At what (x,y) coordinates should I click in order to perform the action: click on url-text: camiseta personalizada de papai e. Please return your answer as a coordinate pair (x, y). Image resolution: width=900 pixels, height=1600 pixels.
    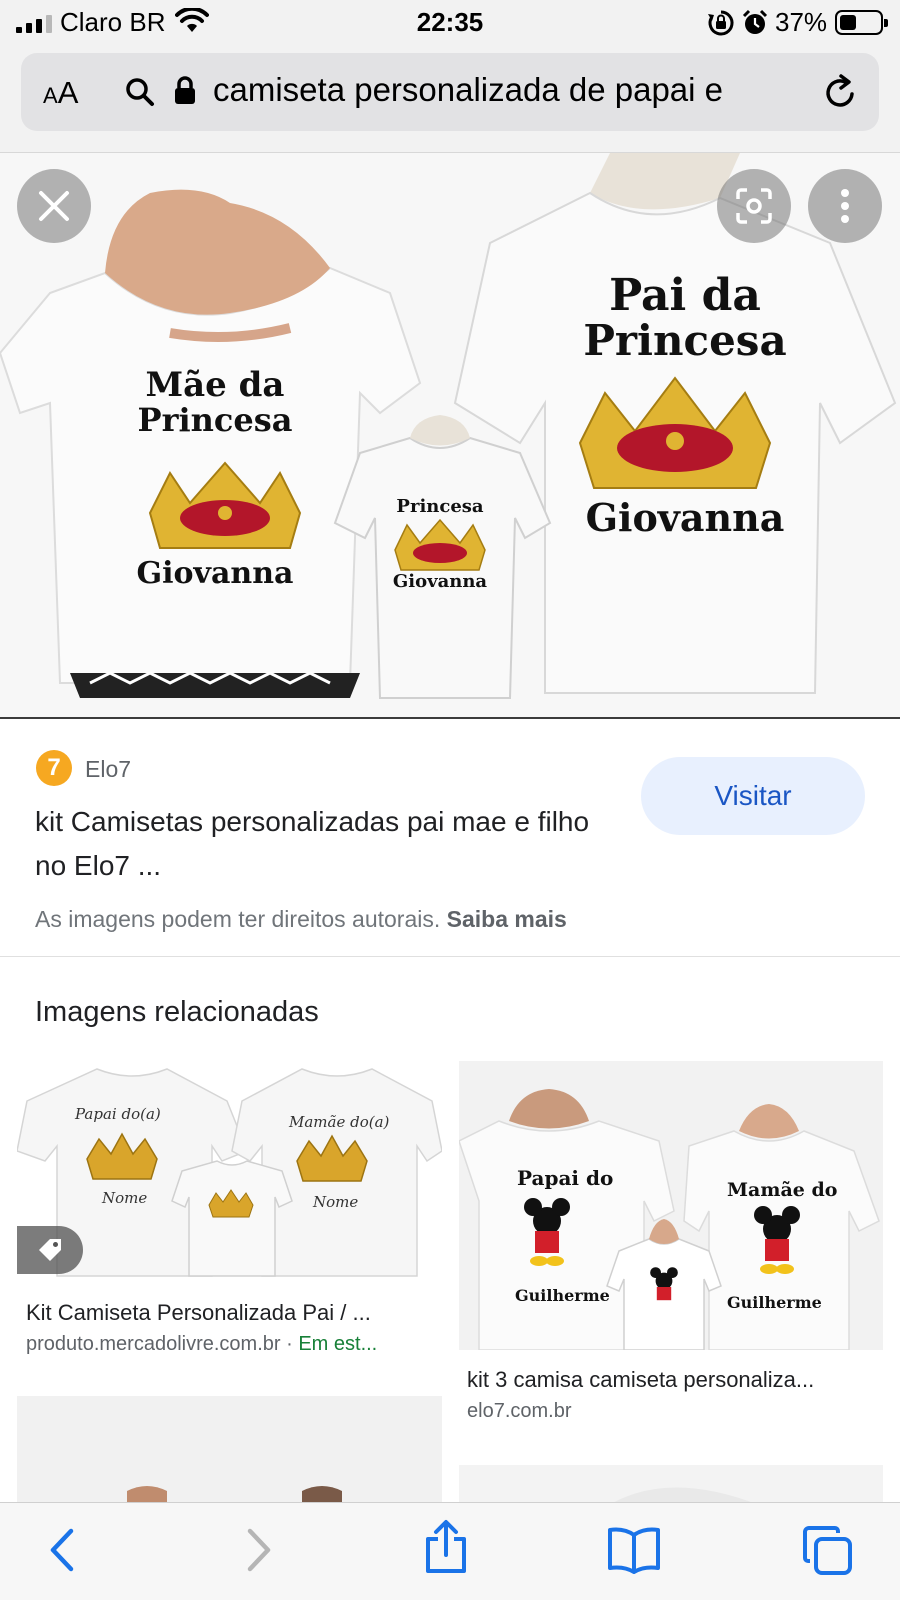
    Looking at the image, I should click on (508, 90).